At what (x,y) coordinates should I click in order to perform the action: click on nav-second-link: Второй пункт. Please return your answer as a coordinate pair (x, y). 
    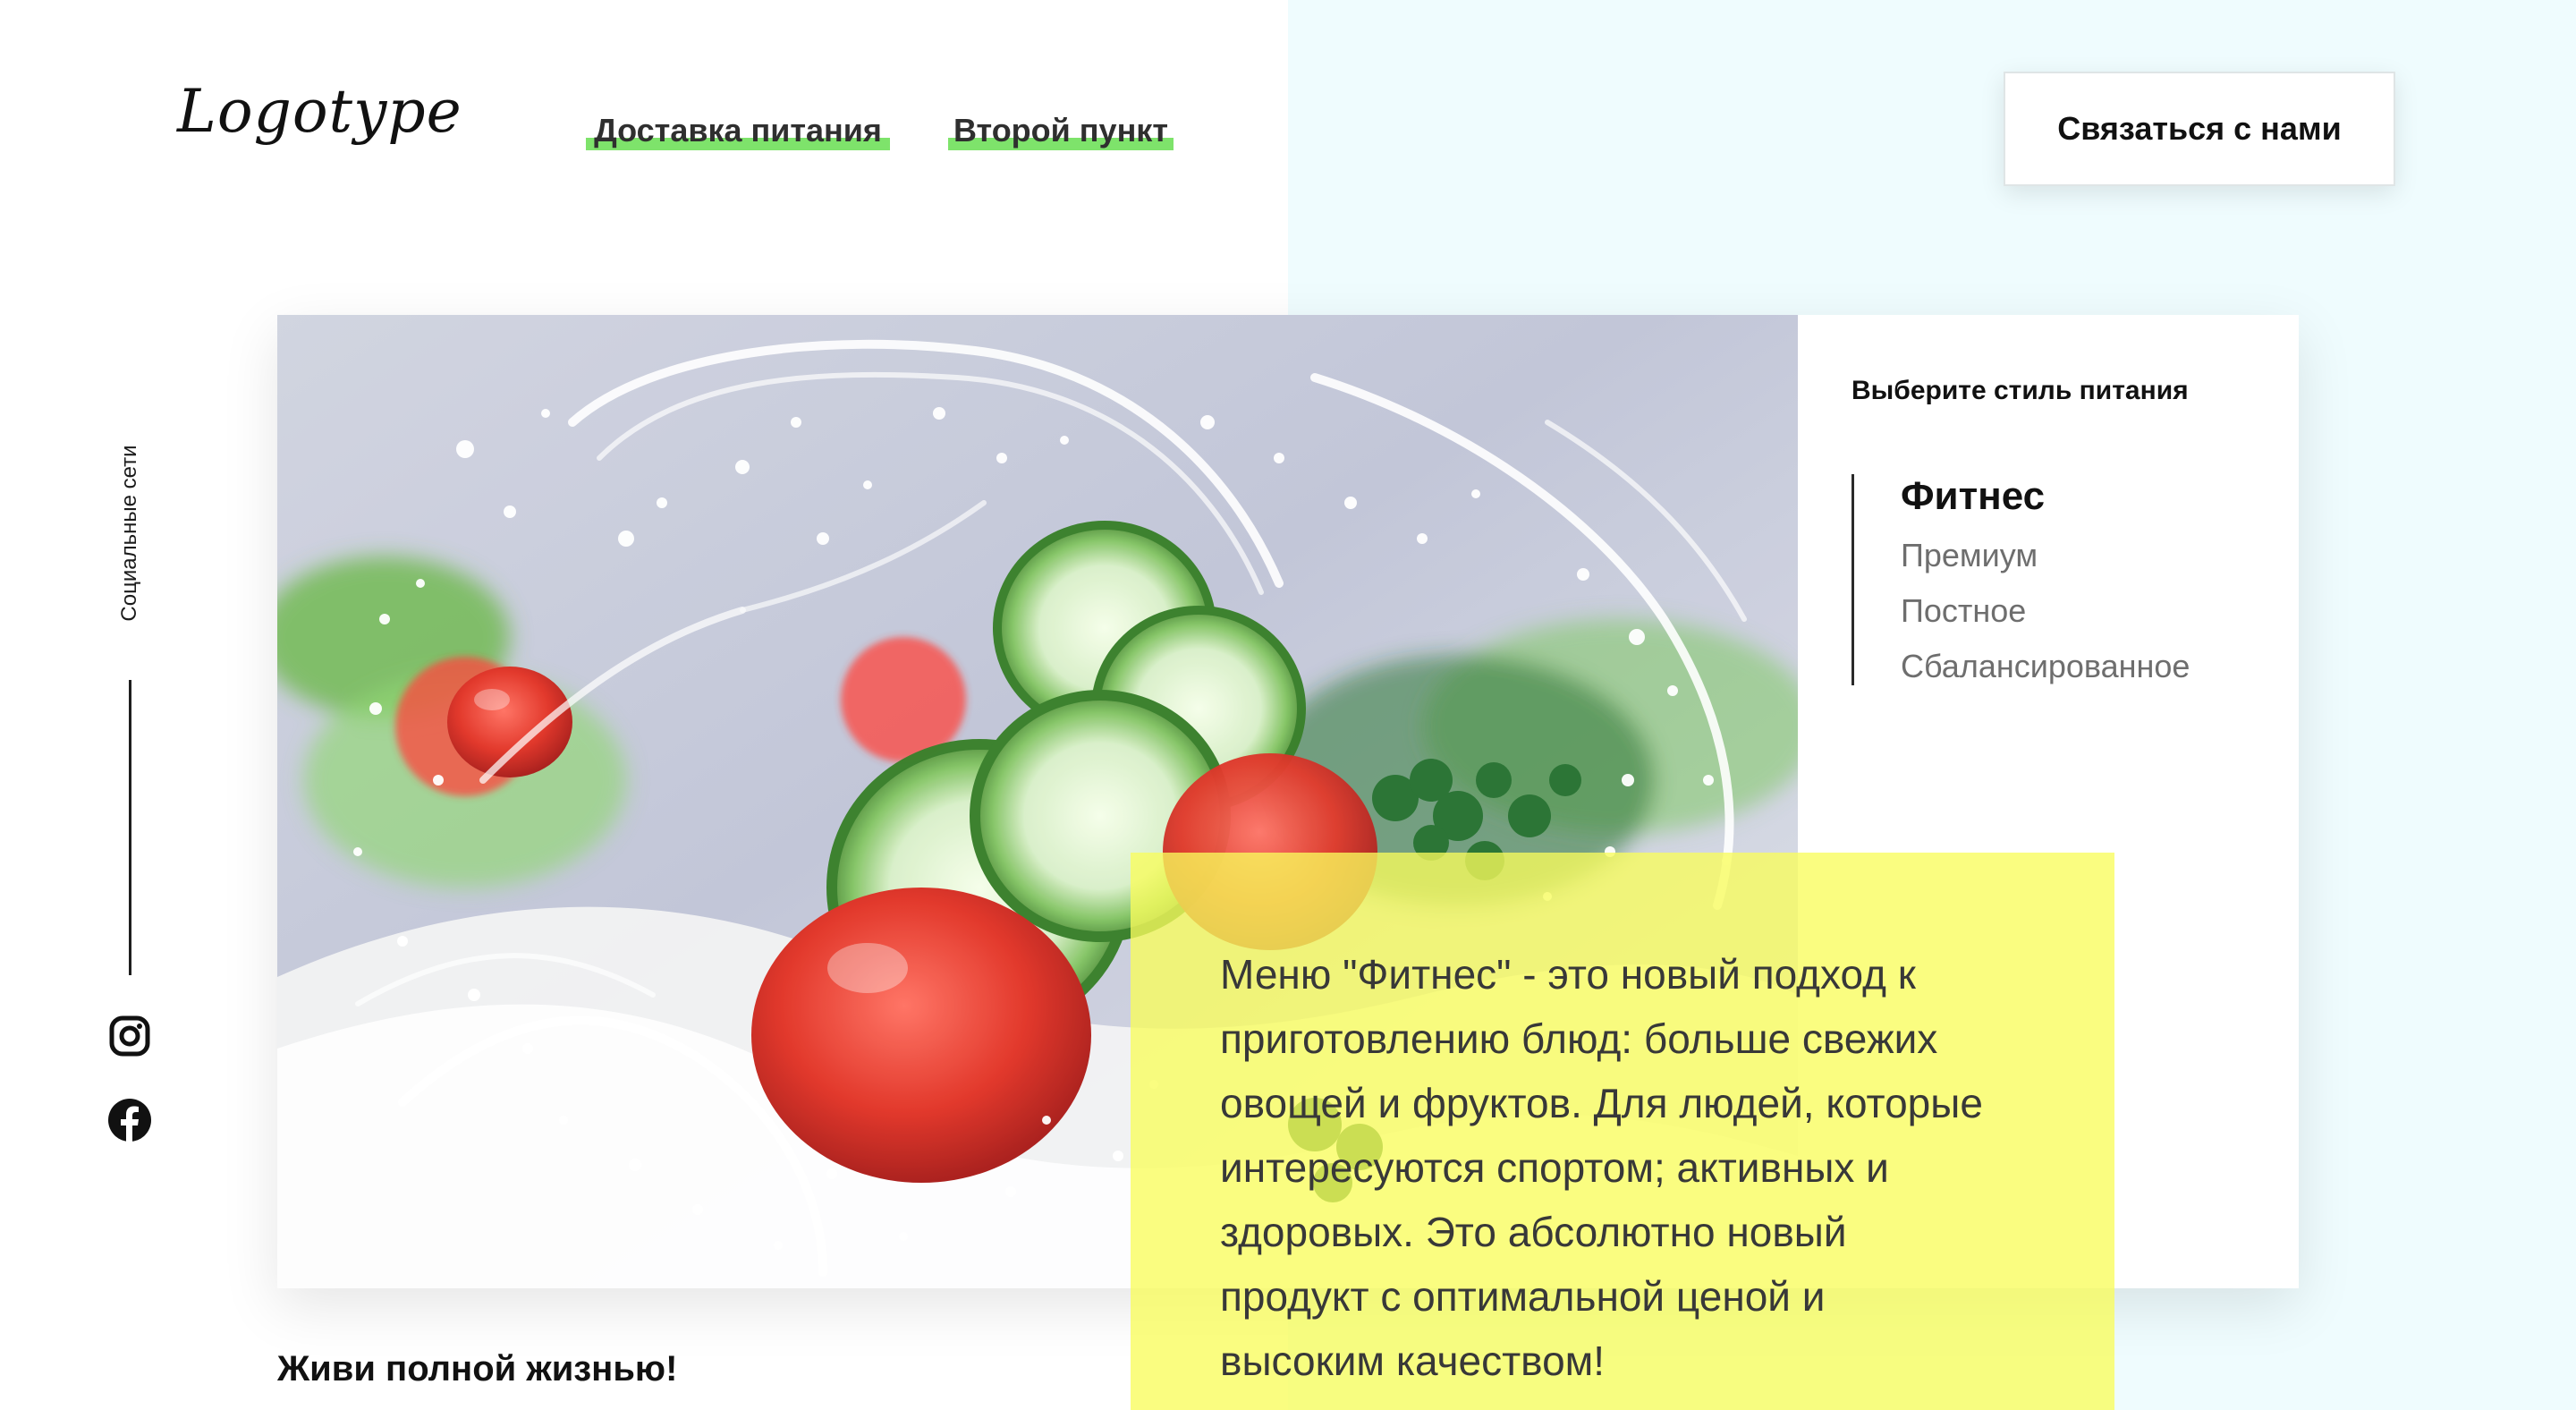
    Looking at the image, I should click on (1061, 130).